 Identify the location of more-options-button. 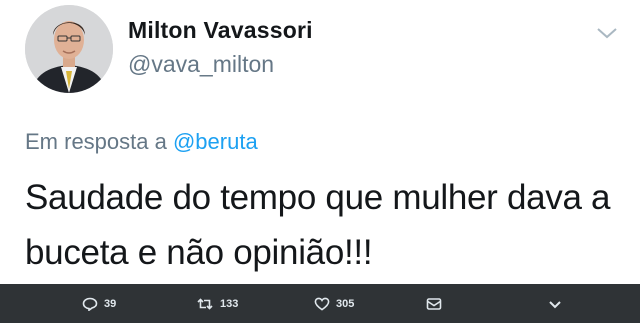
(555, 303).